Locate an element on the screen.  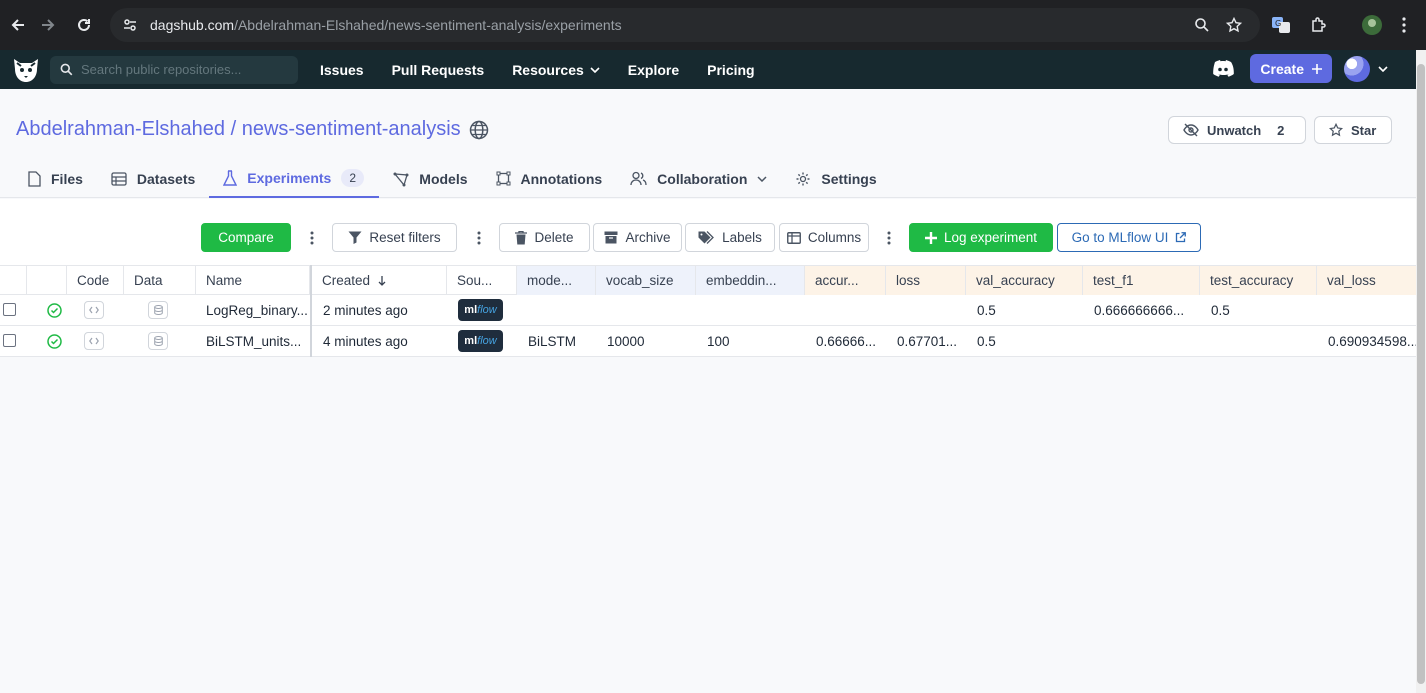
nav-resources: Resources is located at coordinates (556, 70).